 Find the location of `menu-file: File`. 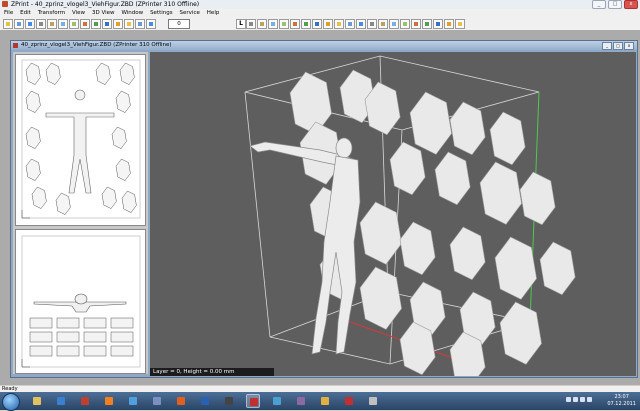

menu-file: File is located at coordinates (8, 13).